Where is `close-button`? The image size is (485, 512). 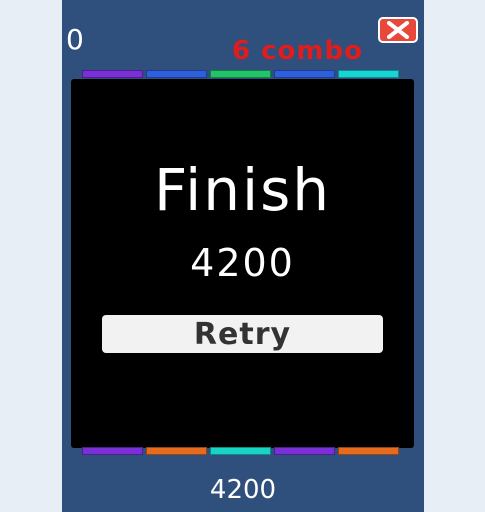
close-button is located at coordinates (398, 30).